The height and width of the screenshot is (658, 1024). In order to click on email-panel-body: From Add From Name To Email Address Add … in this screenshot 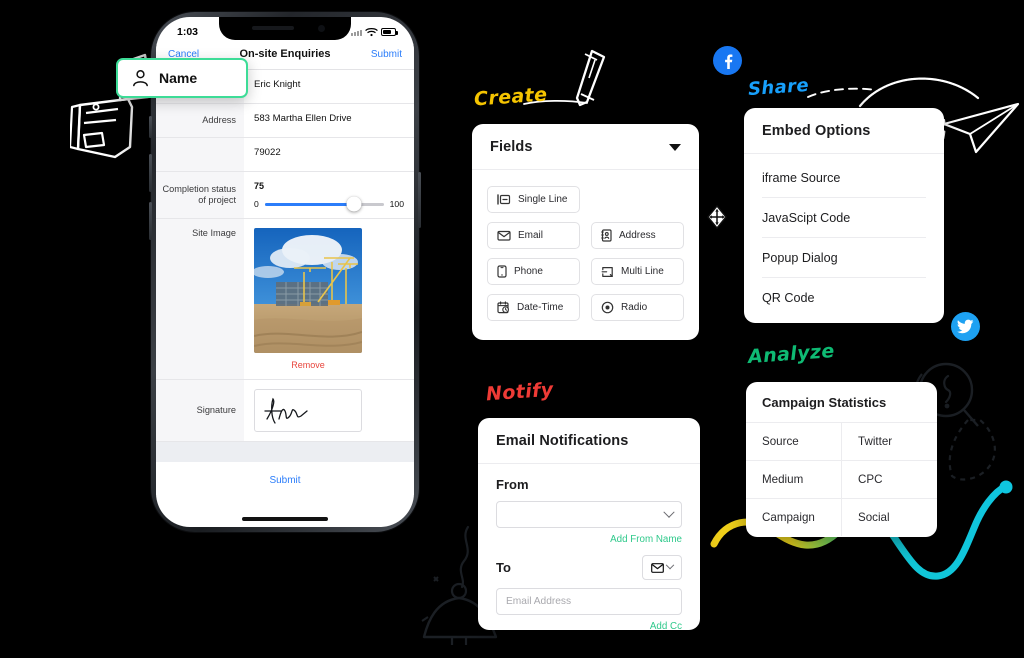, I will do `click(589, 554)`.